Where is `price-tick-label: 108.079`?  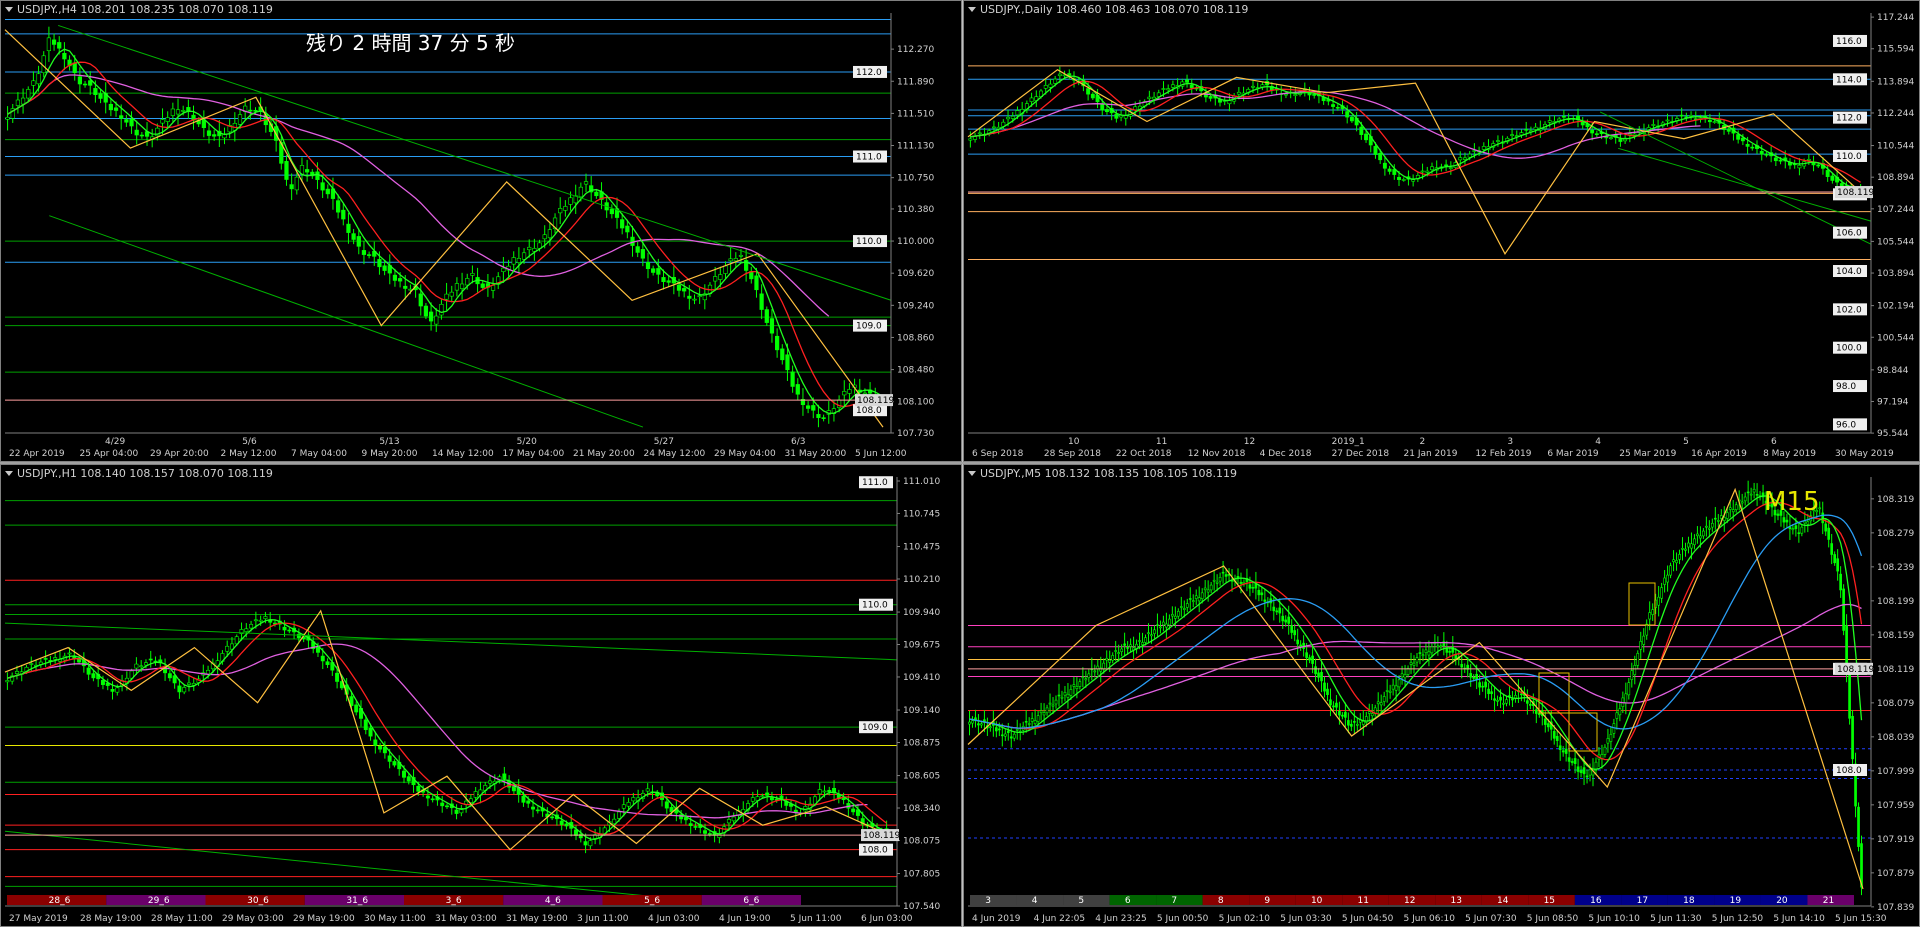
price-tick-label: 108.079 is located at coordinates (1895, 704).